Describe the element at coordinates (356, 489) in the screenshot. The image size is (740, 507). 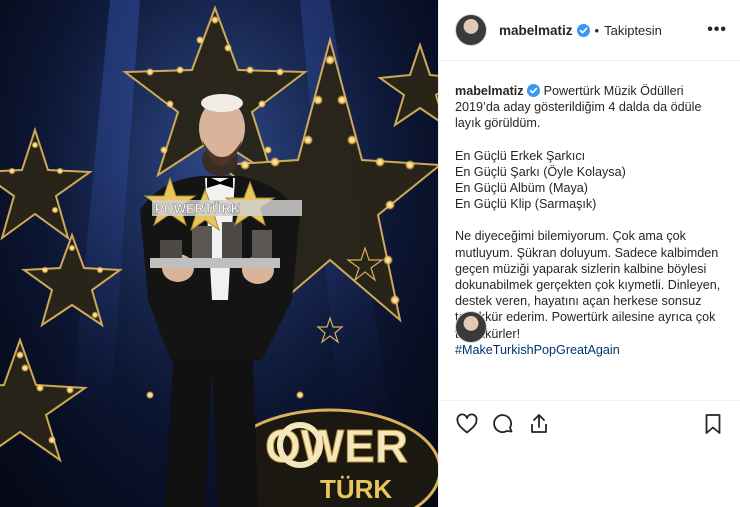
I see `svg-text: TÜRK` at that location.